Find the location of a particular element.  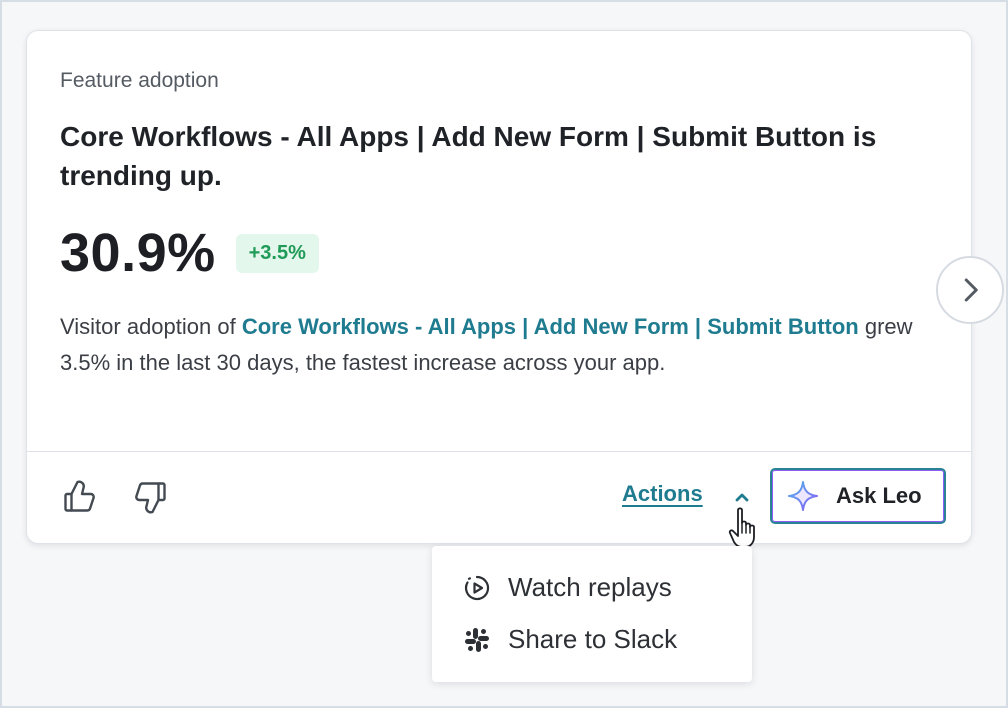

ask-leo-button: Ask Leo is located at coordinates (858, 496).